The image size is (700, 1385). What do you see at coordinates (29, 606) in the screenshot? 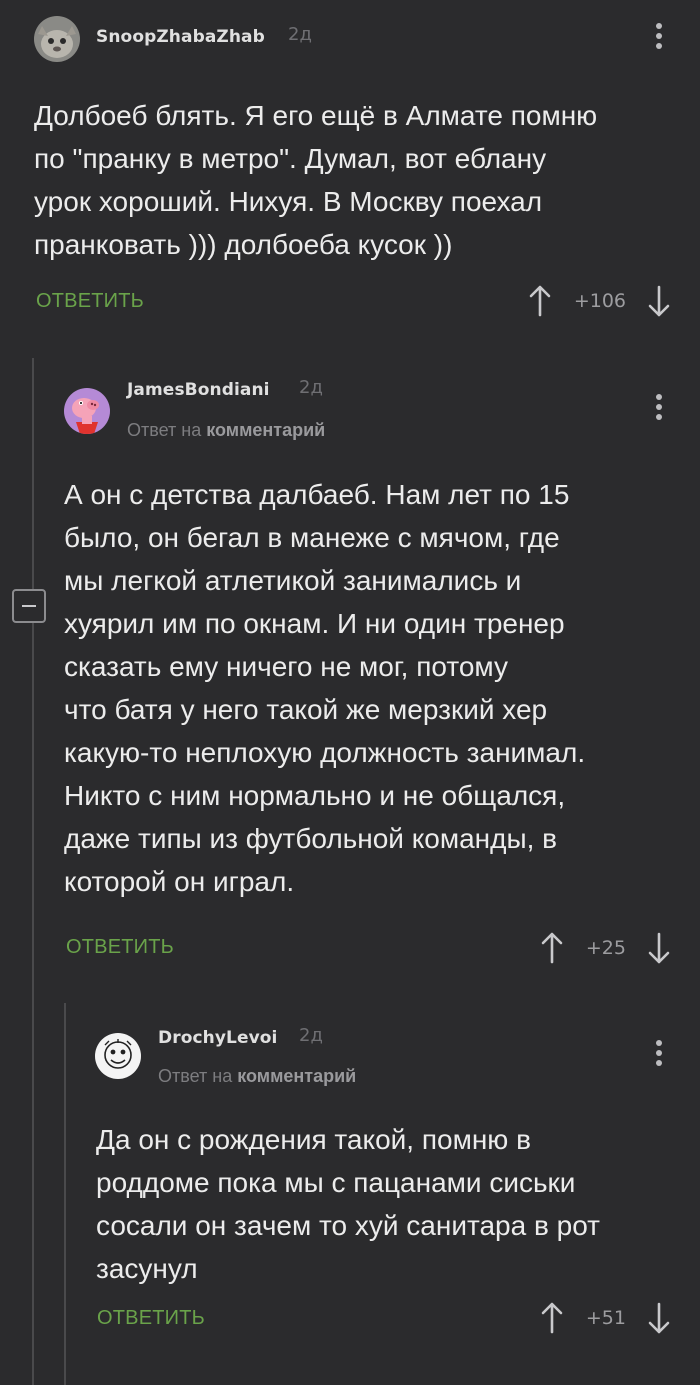
I see `collapse-thread-button` at bounding box center [29, 606].